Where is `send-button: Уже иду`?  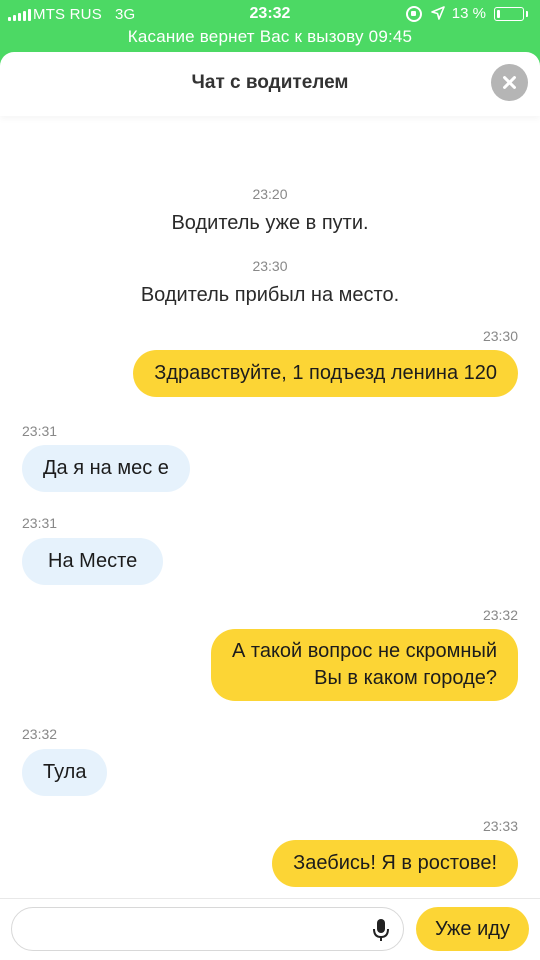
send-button: Уже иду is located at coordinates (472, 929).